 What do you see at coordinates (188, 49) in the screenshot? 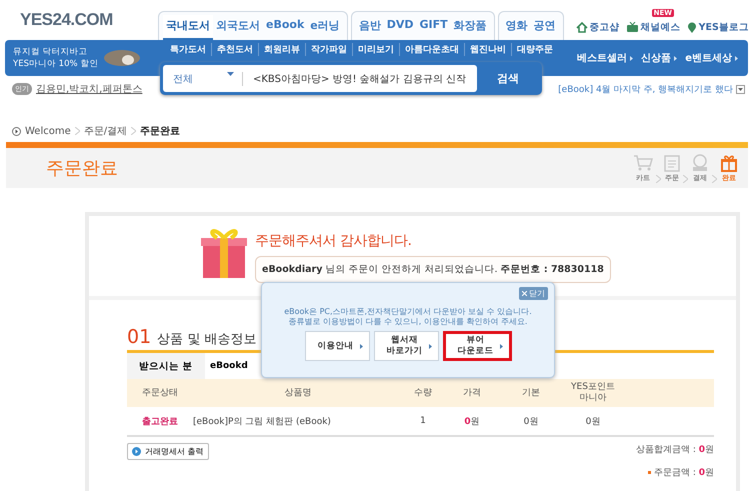
I see `sub-nav-link: 특가도서` at bounding box center [188, 49].